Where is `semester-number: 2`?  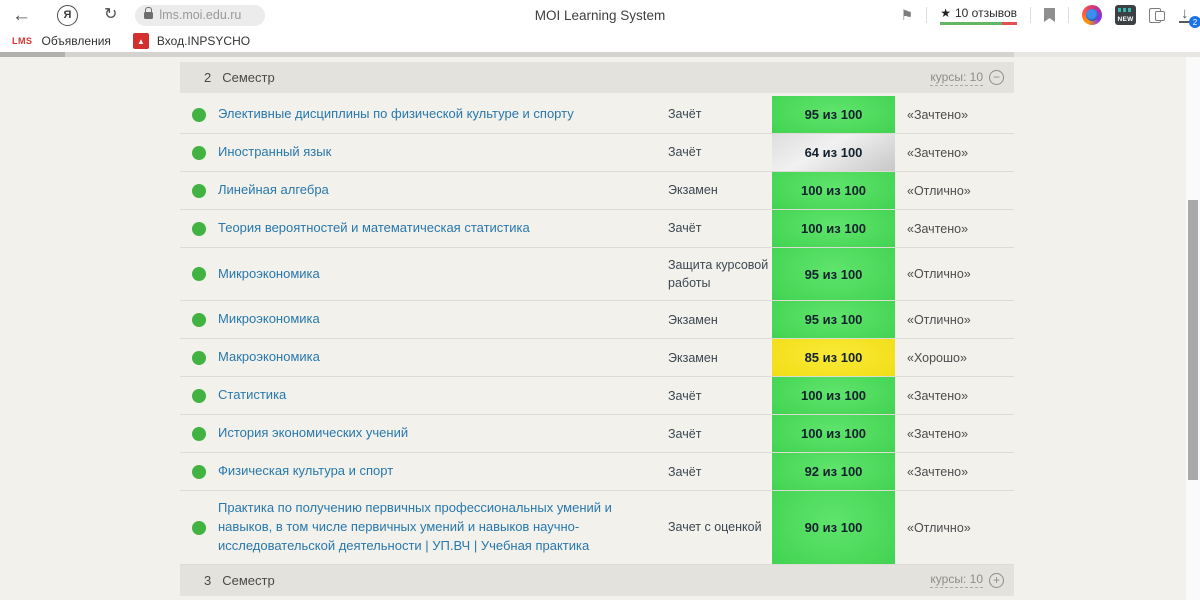 semester-number: 2 is located at coordinates (208, 77).